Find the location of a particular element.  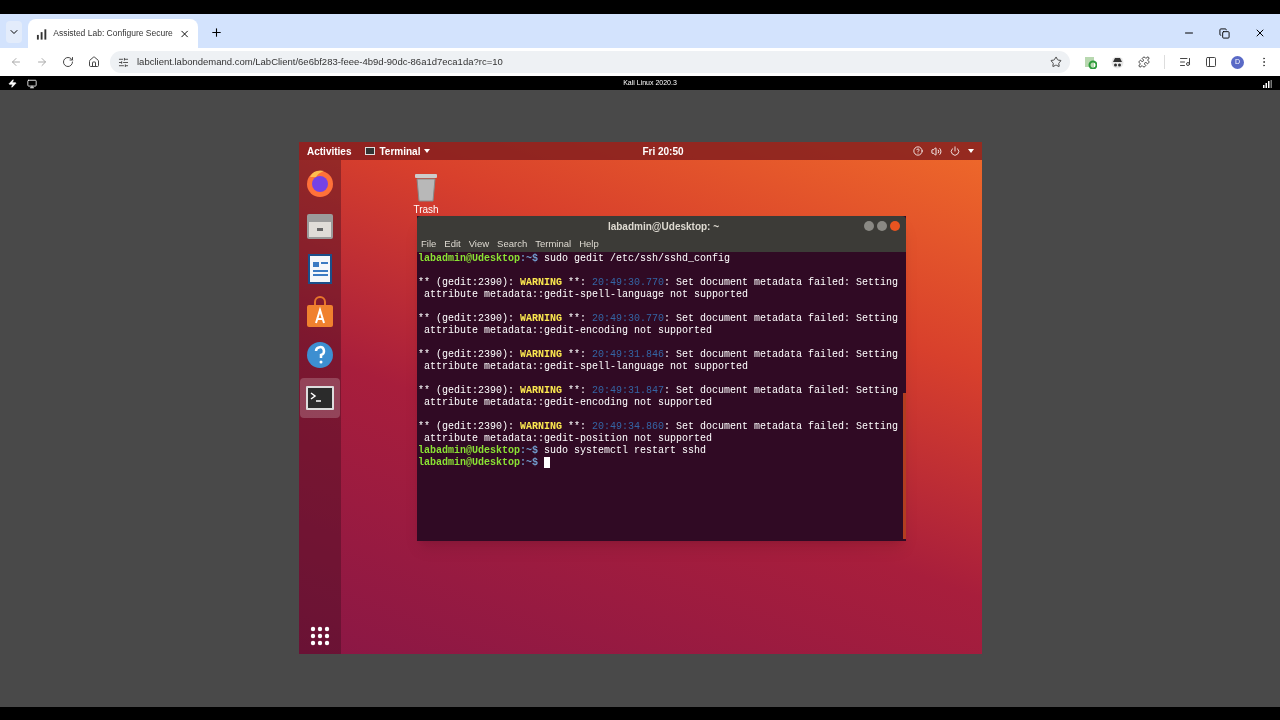

site-settings-icon is located at coordinates (123, 62).